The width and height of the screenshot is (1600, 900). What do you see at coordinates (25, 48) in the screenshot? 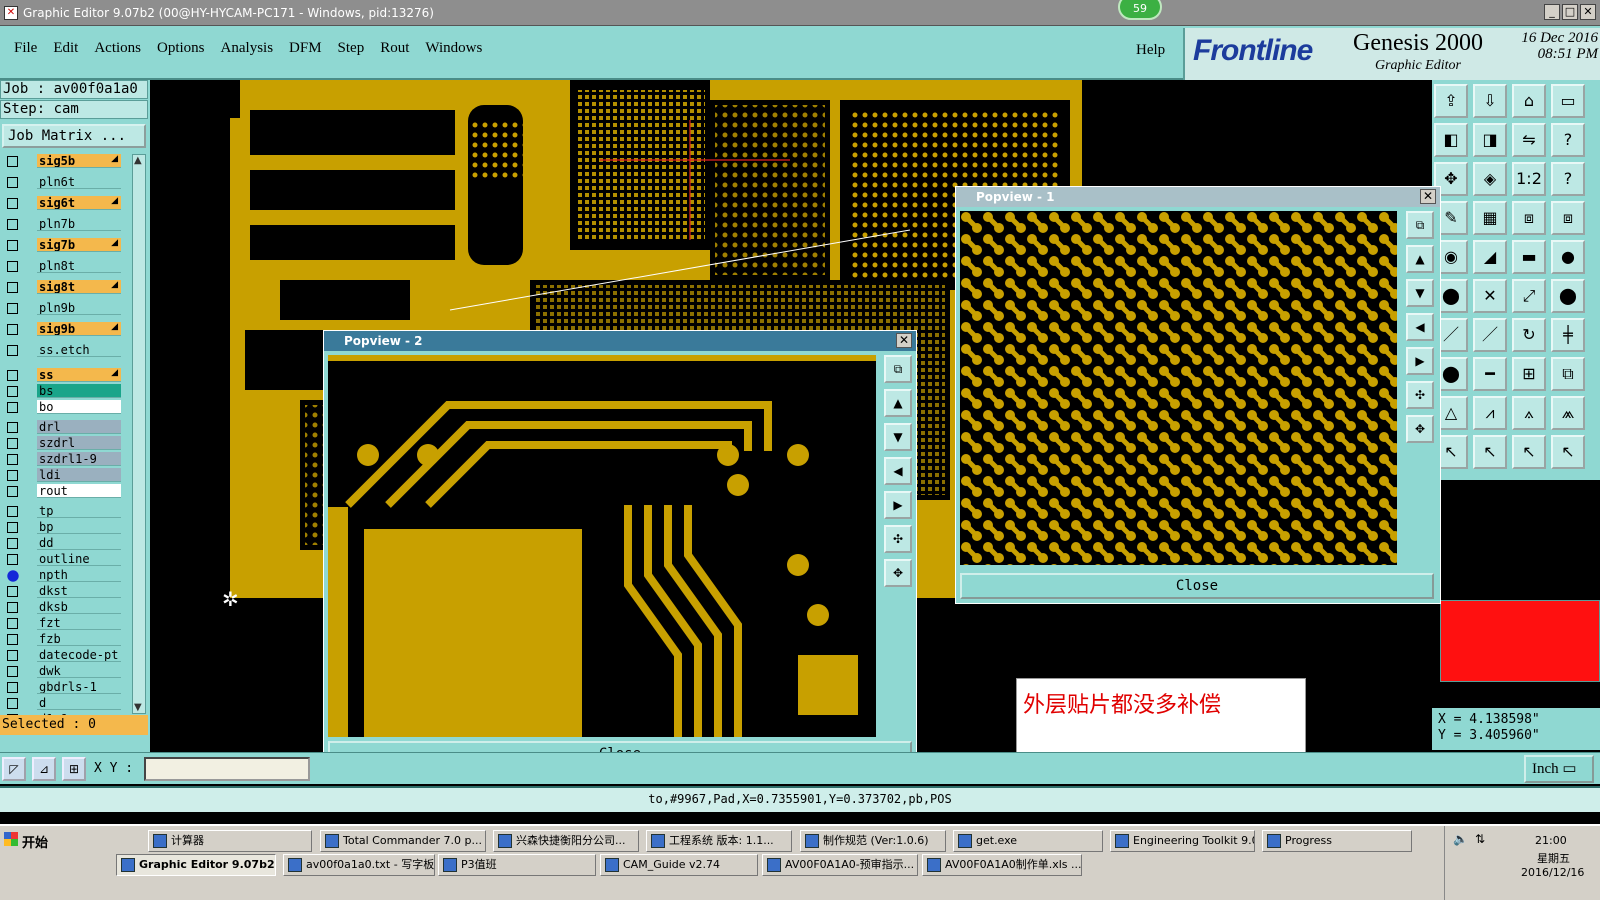
I see `menu-file: File` at bounding box center [25, 48].